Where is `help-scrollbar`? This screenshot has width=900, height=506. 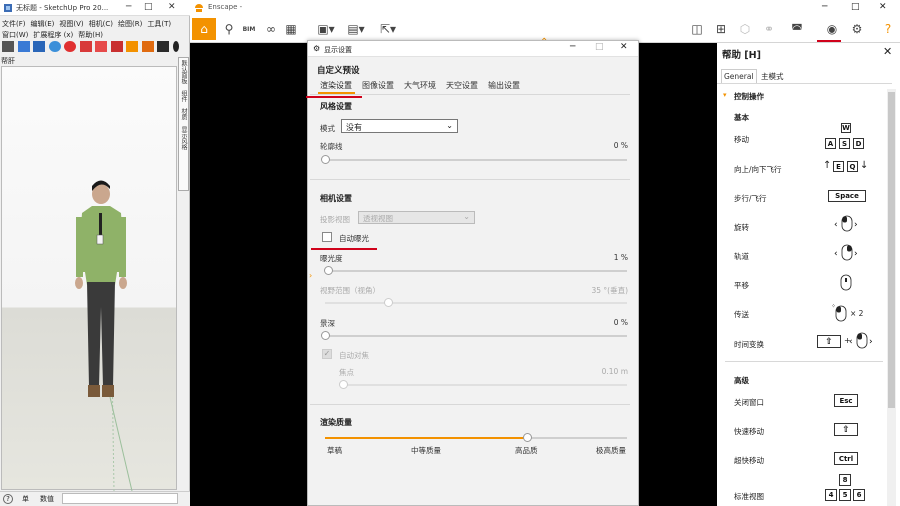
help-scrollbar is located at coordinates (891, 297).